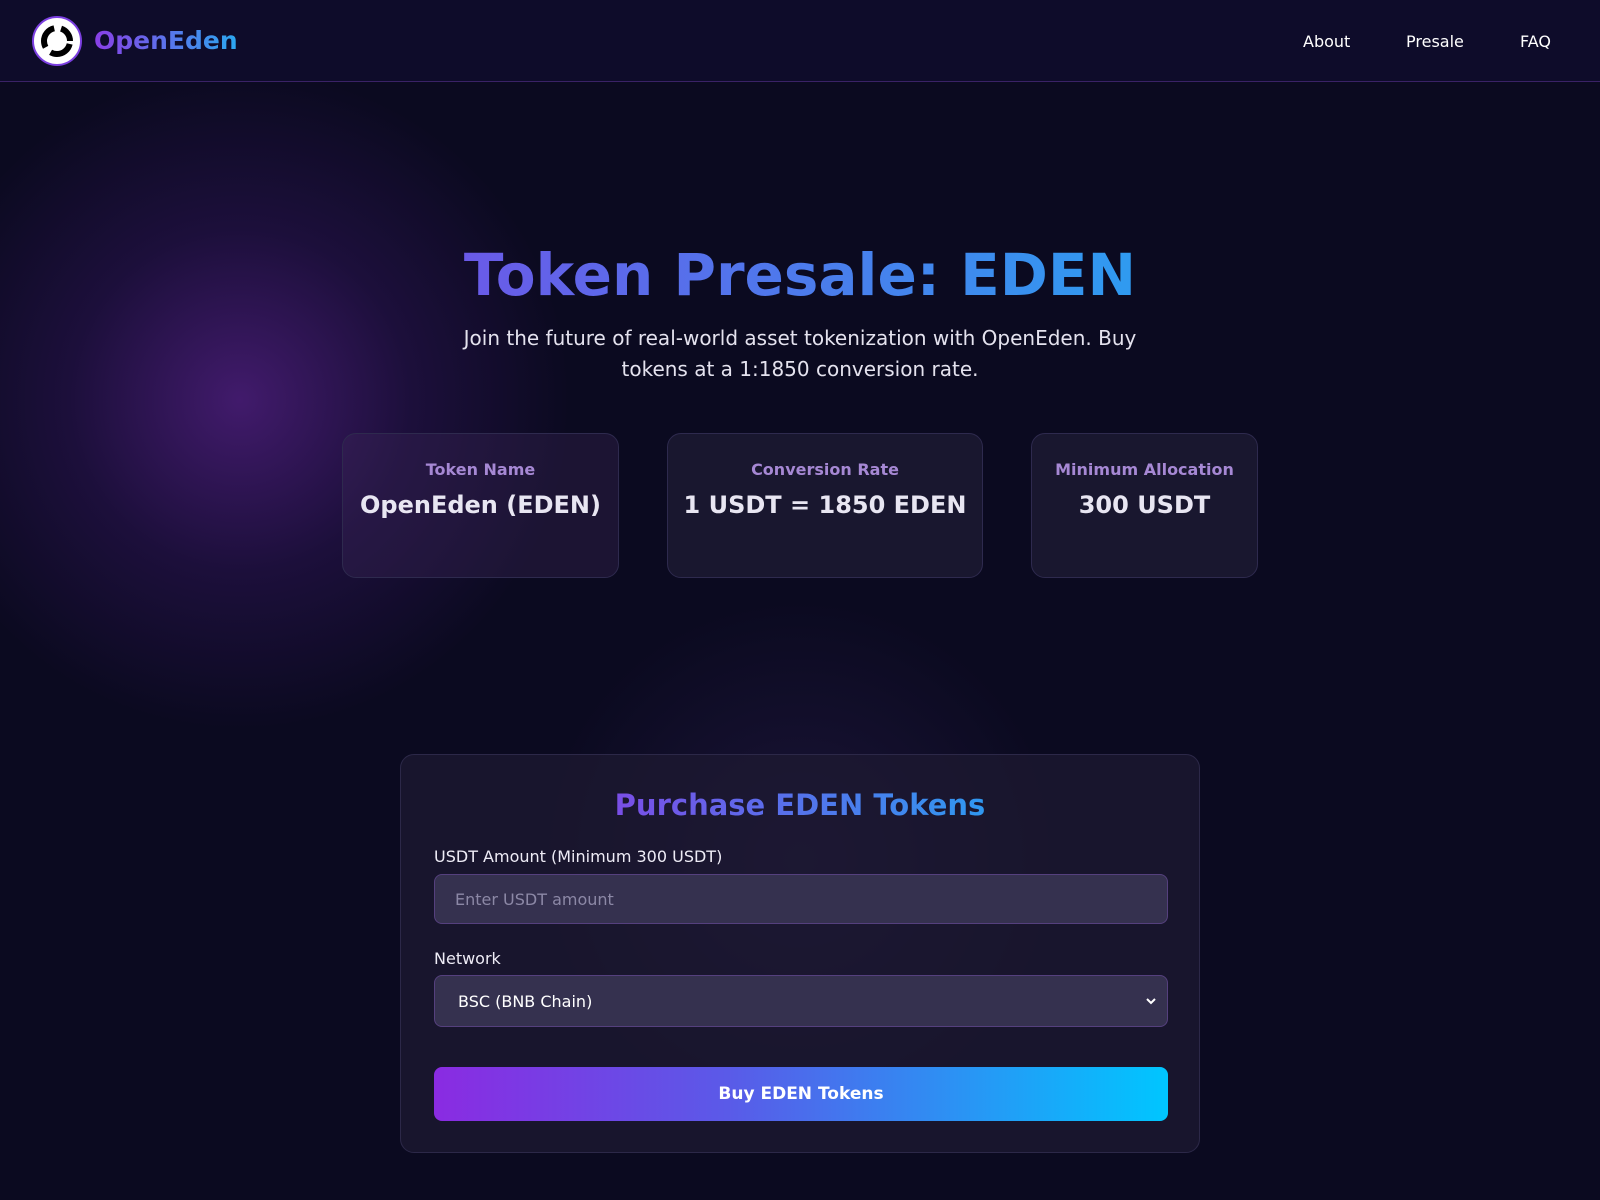 This screenshot has height=1200, width=1600. I want to click on card-label: Token Name, so click(480, 469).